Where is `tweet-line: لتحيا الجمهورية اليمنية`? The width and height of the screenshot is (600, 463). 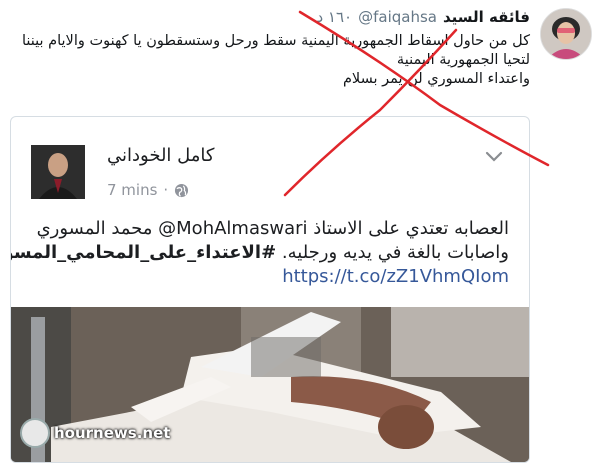
tweet-line: لتحيا الجمهورية اليمنية is located at coordinates (463, 60).